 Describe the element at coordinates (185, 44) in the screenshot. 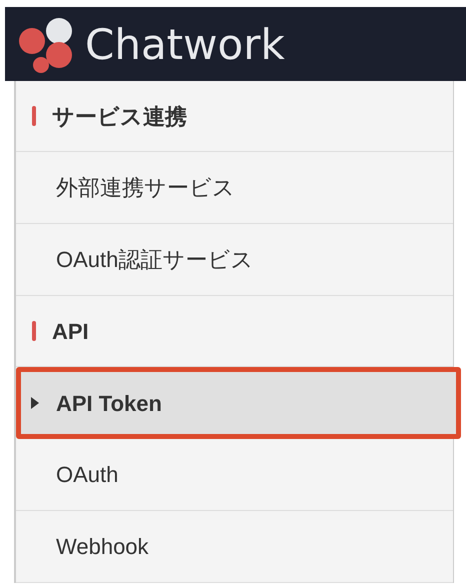

I see `logo-text: Chatwork` at that location.